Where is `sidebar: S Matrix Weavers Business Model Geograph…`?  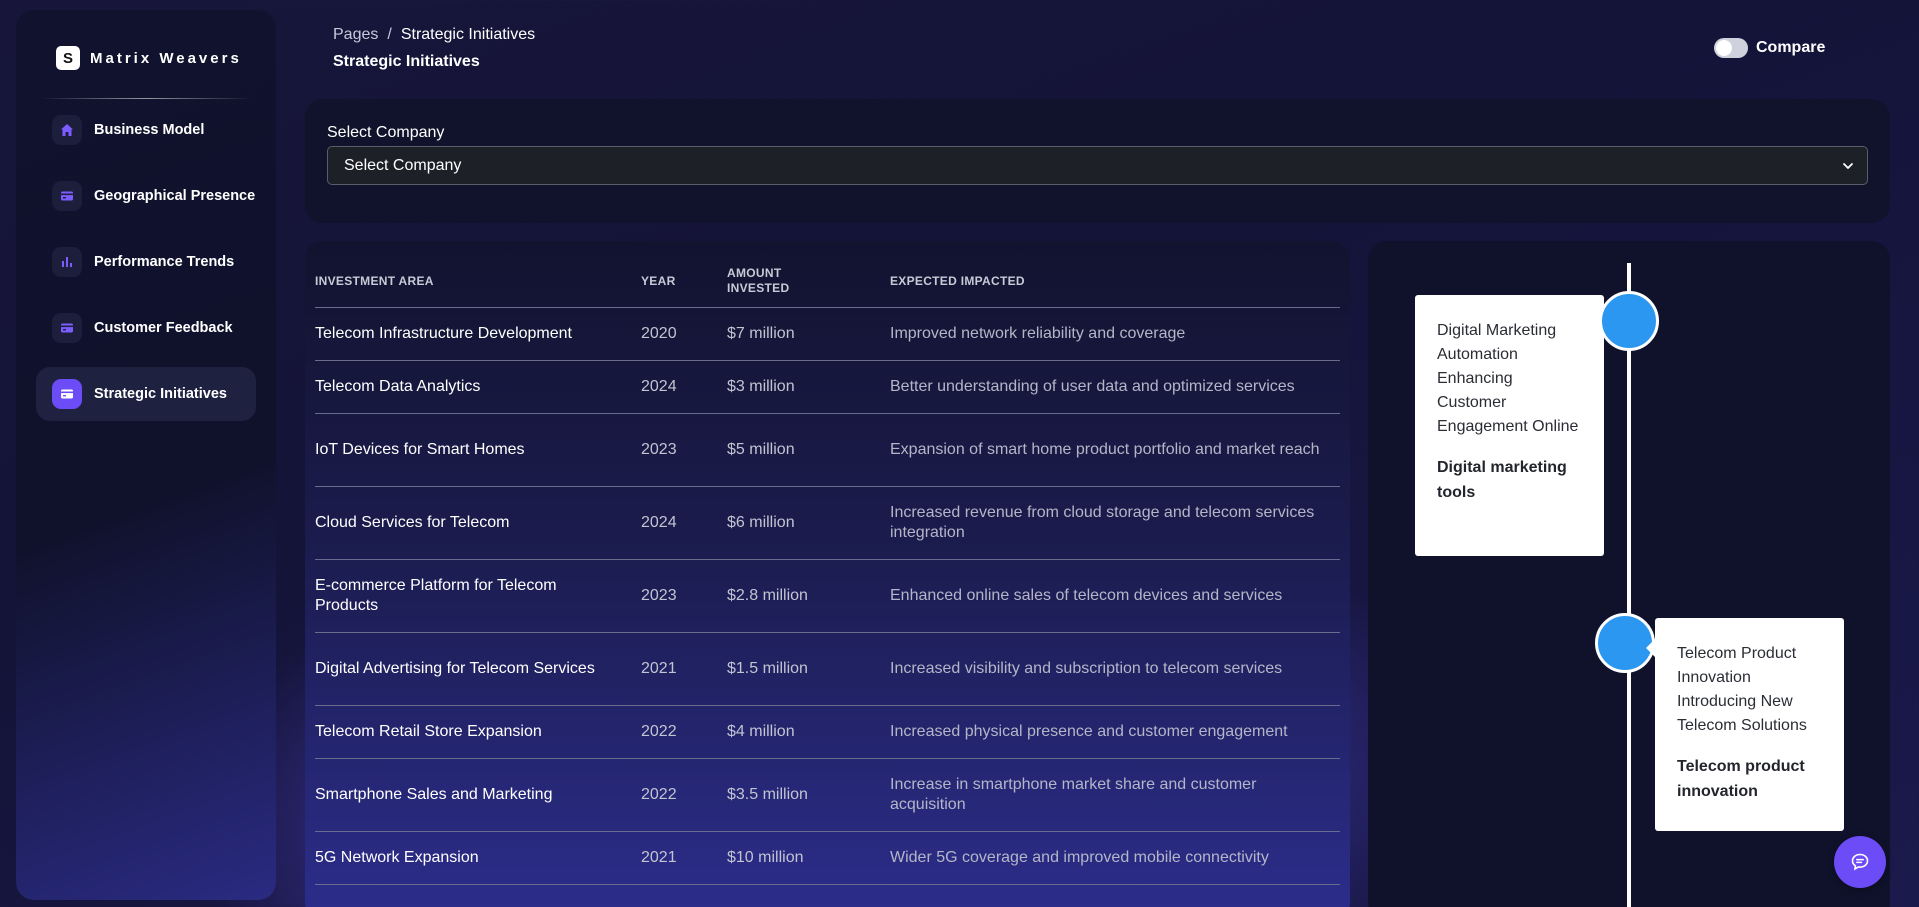
sidebar: S Matrix Weavers Business Model Geograph… is located at coordinates (146, 455).